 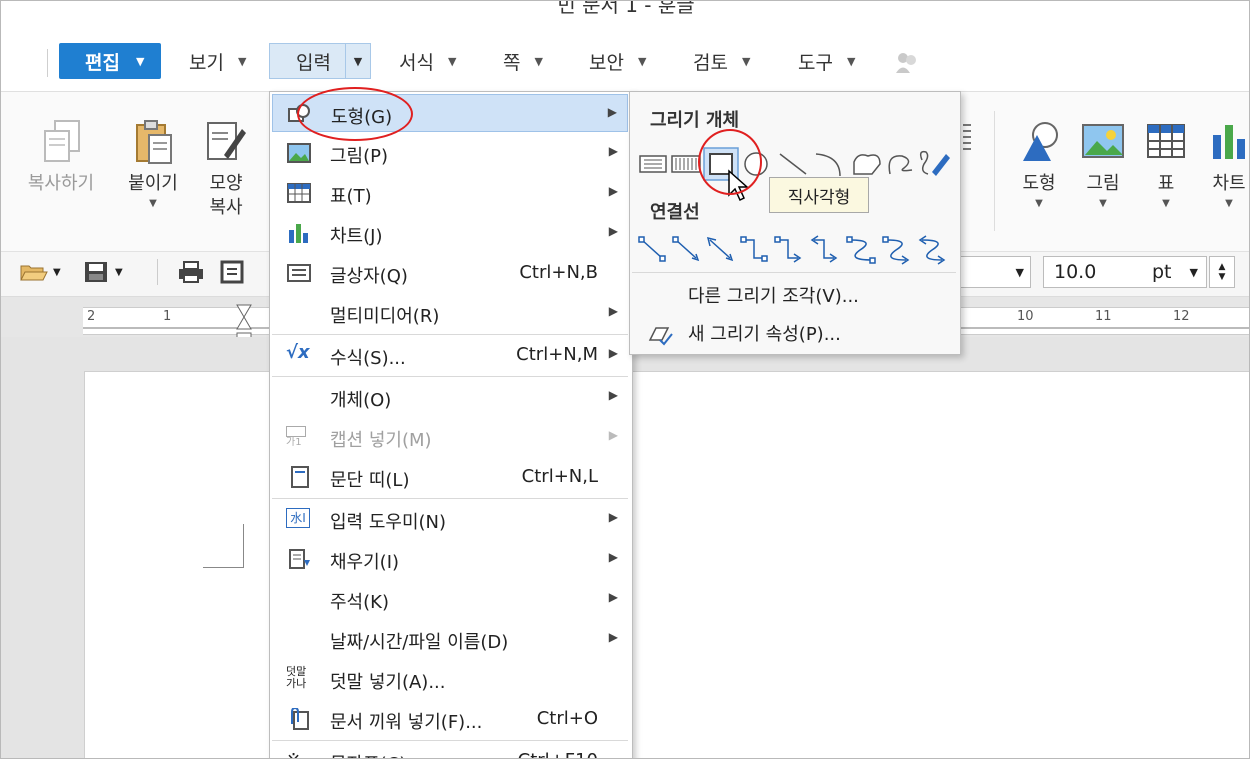 I want to click on format-copy-label-1: 모양, so click(x=226, y=183).